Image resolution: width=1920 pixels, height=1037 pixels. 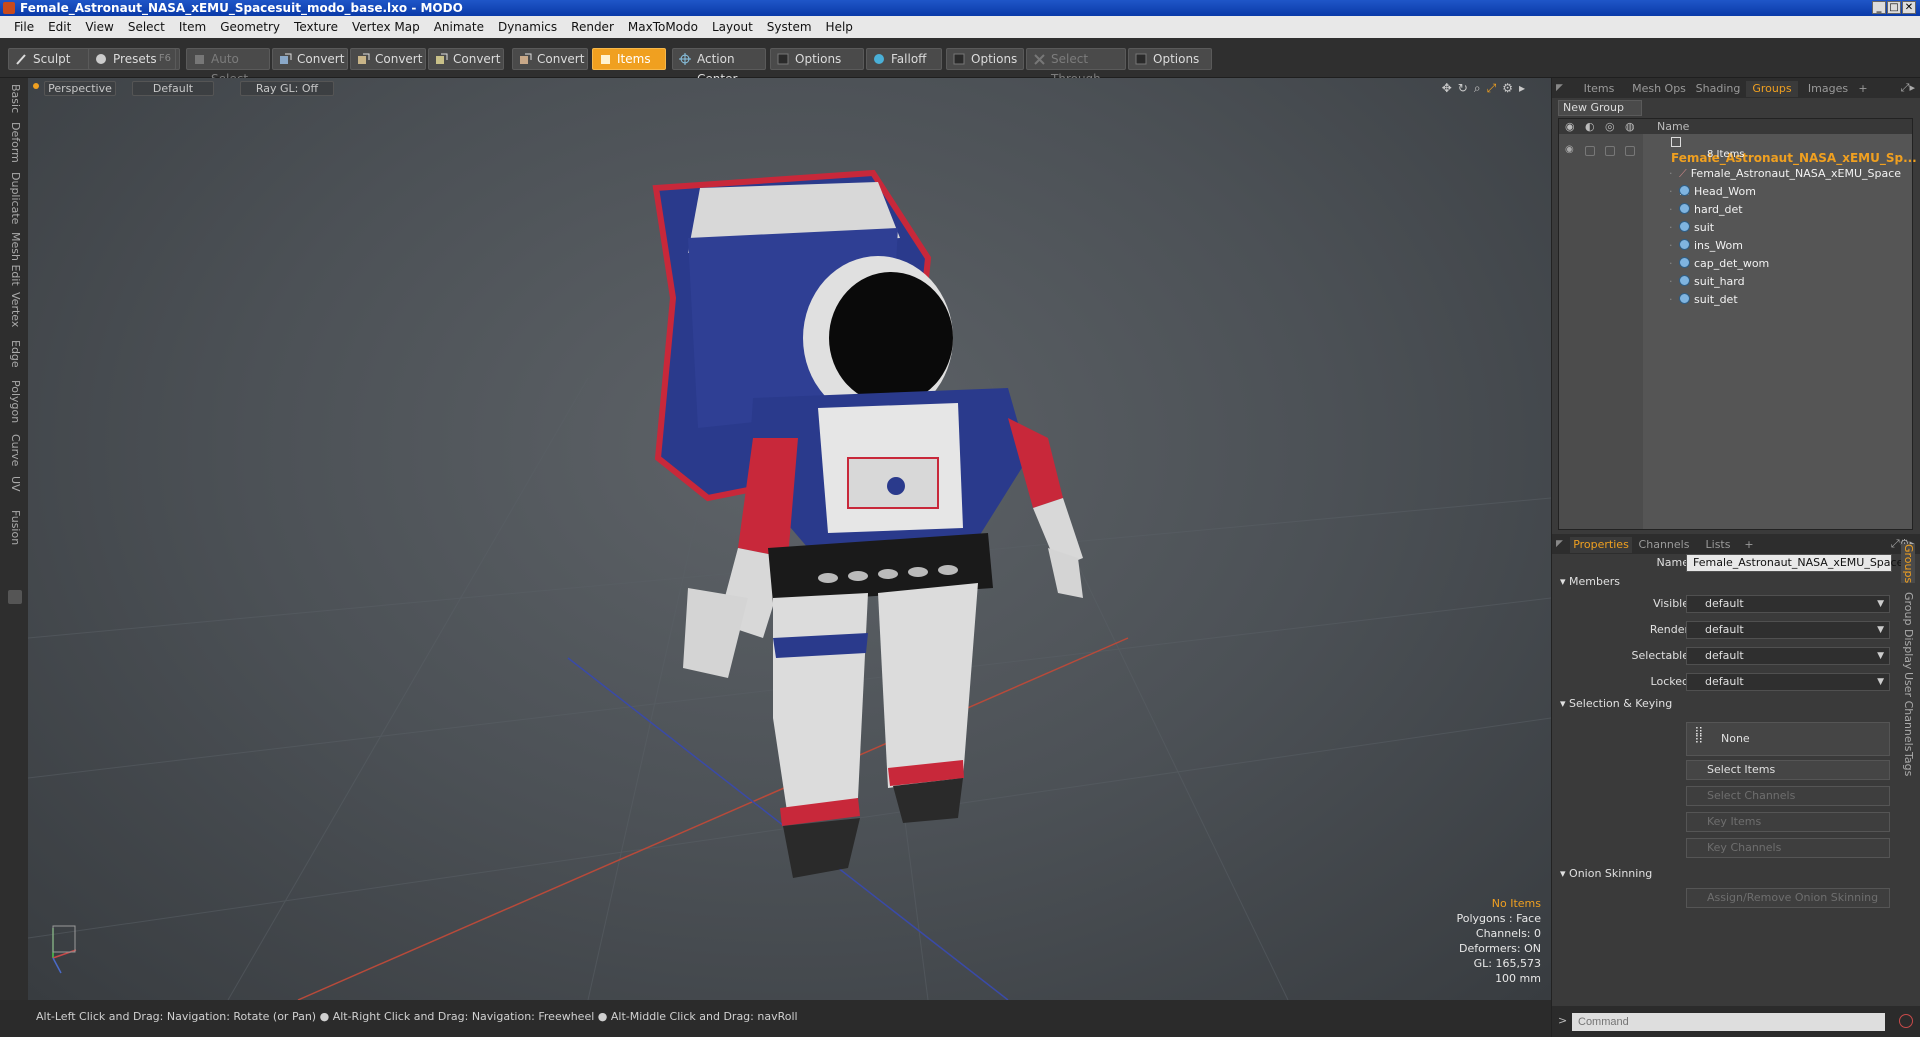 What do you see at coordinates (1788, 682) in the screenshot?
I see `locked-dropdown: default ▼` at bounding box center [1788, 682].